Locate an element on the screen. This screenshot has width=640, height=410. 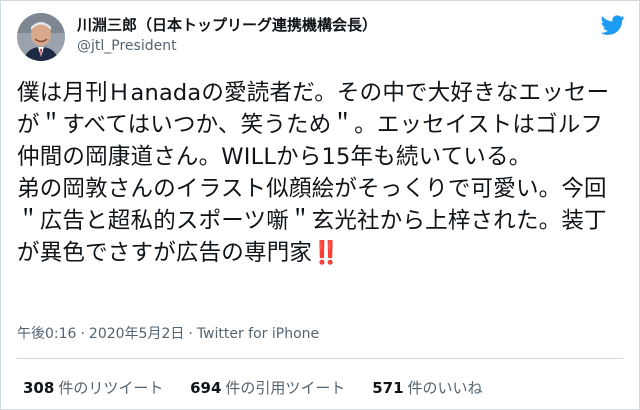
tweet-date: 2020年5月2日 is located at coordinates (136, 334).